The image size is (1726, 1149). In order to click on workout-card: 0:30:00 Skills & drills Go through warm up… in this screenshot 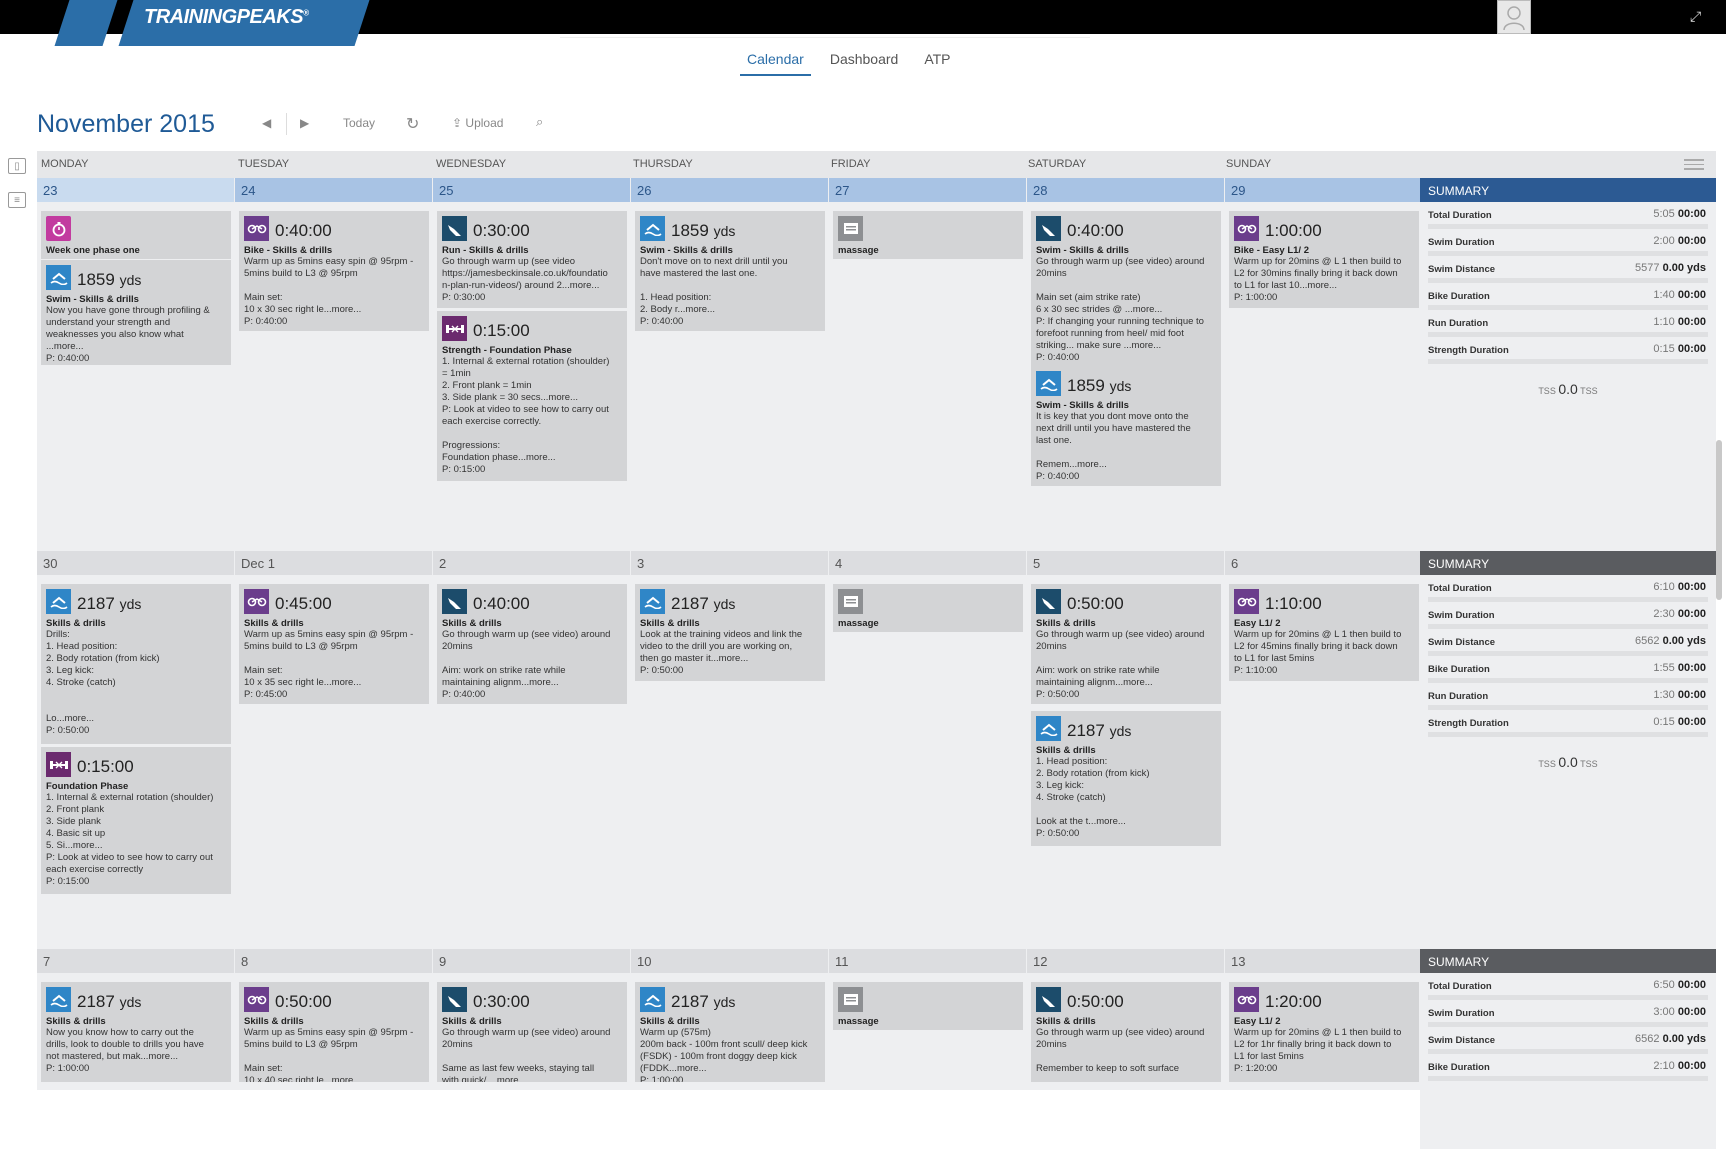, I will do `click(532, 1032)`.